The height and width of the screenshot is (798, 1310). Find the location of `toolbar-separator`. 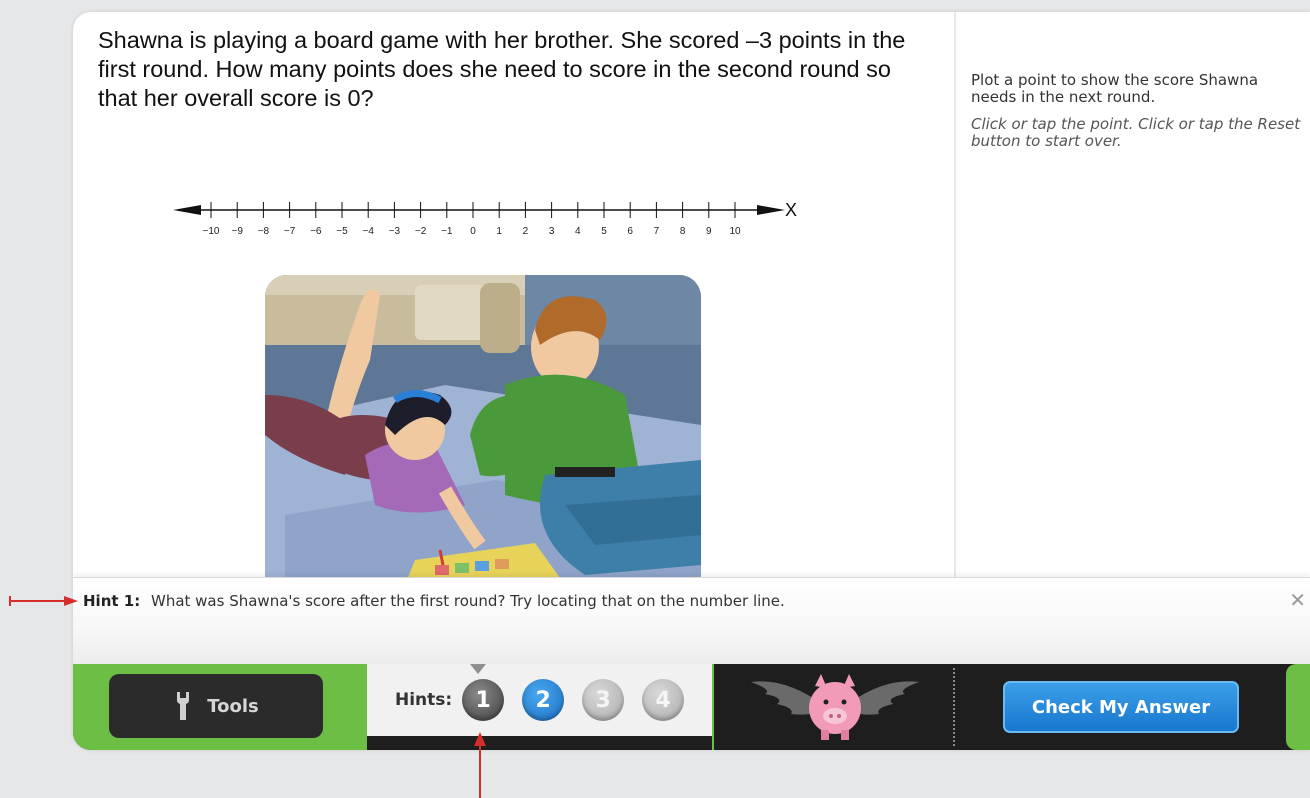

toolbar-separator is located at coordinates (954, 707).